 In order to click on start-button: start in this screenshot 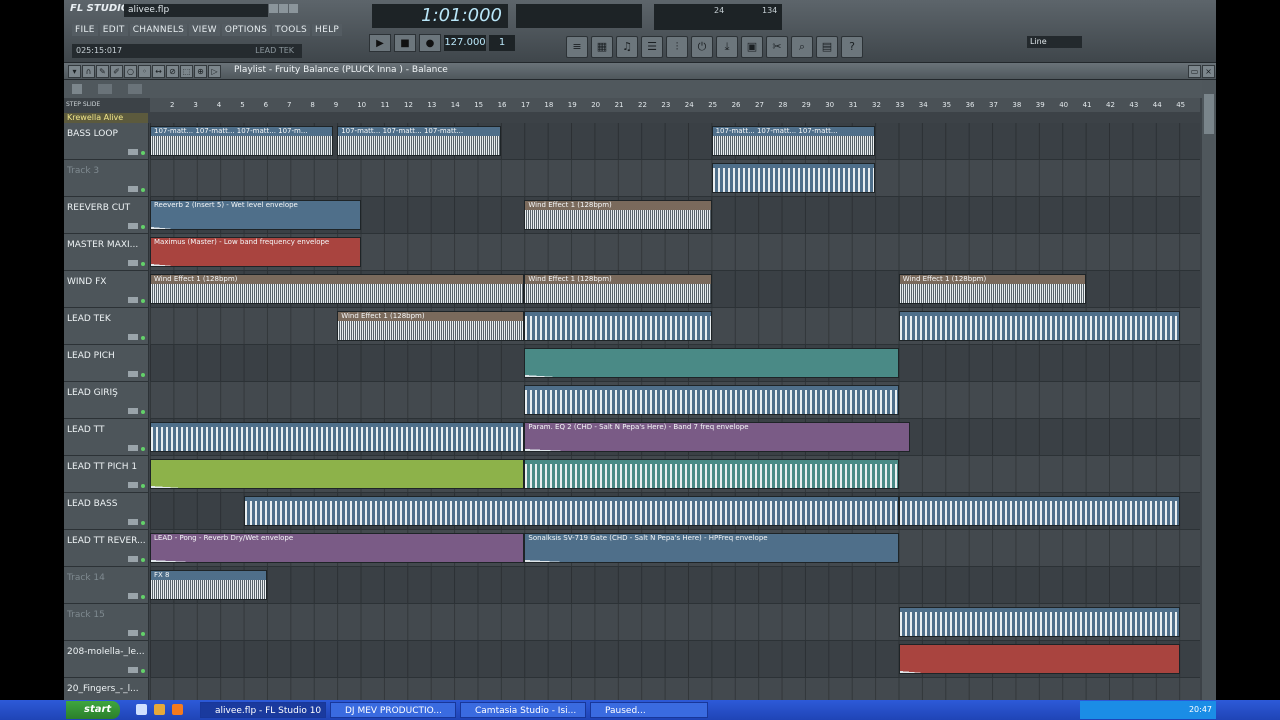, I will do `click(93, 710)`.